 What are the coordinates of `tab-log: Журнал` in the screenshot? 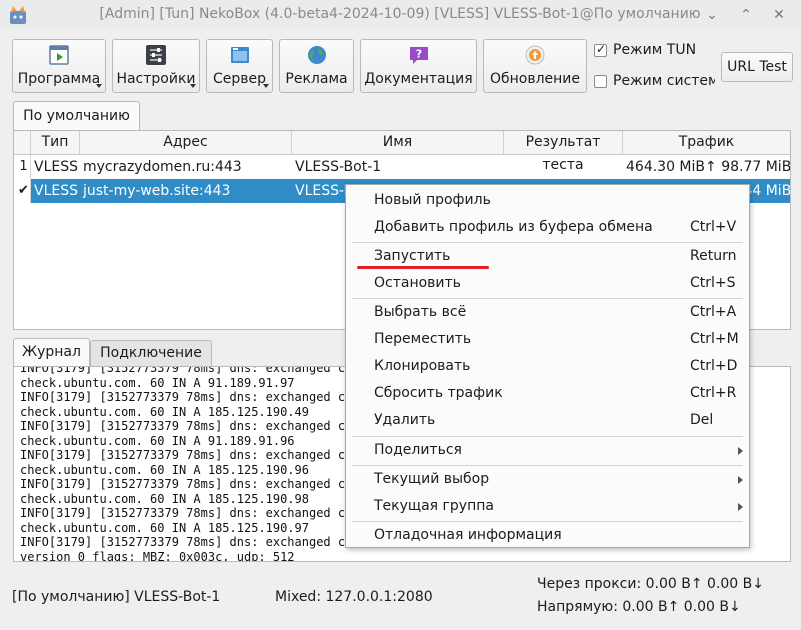 It's located at (51, 352).